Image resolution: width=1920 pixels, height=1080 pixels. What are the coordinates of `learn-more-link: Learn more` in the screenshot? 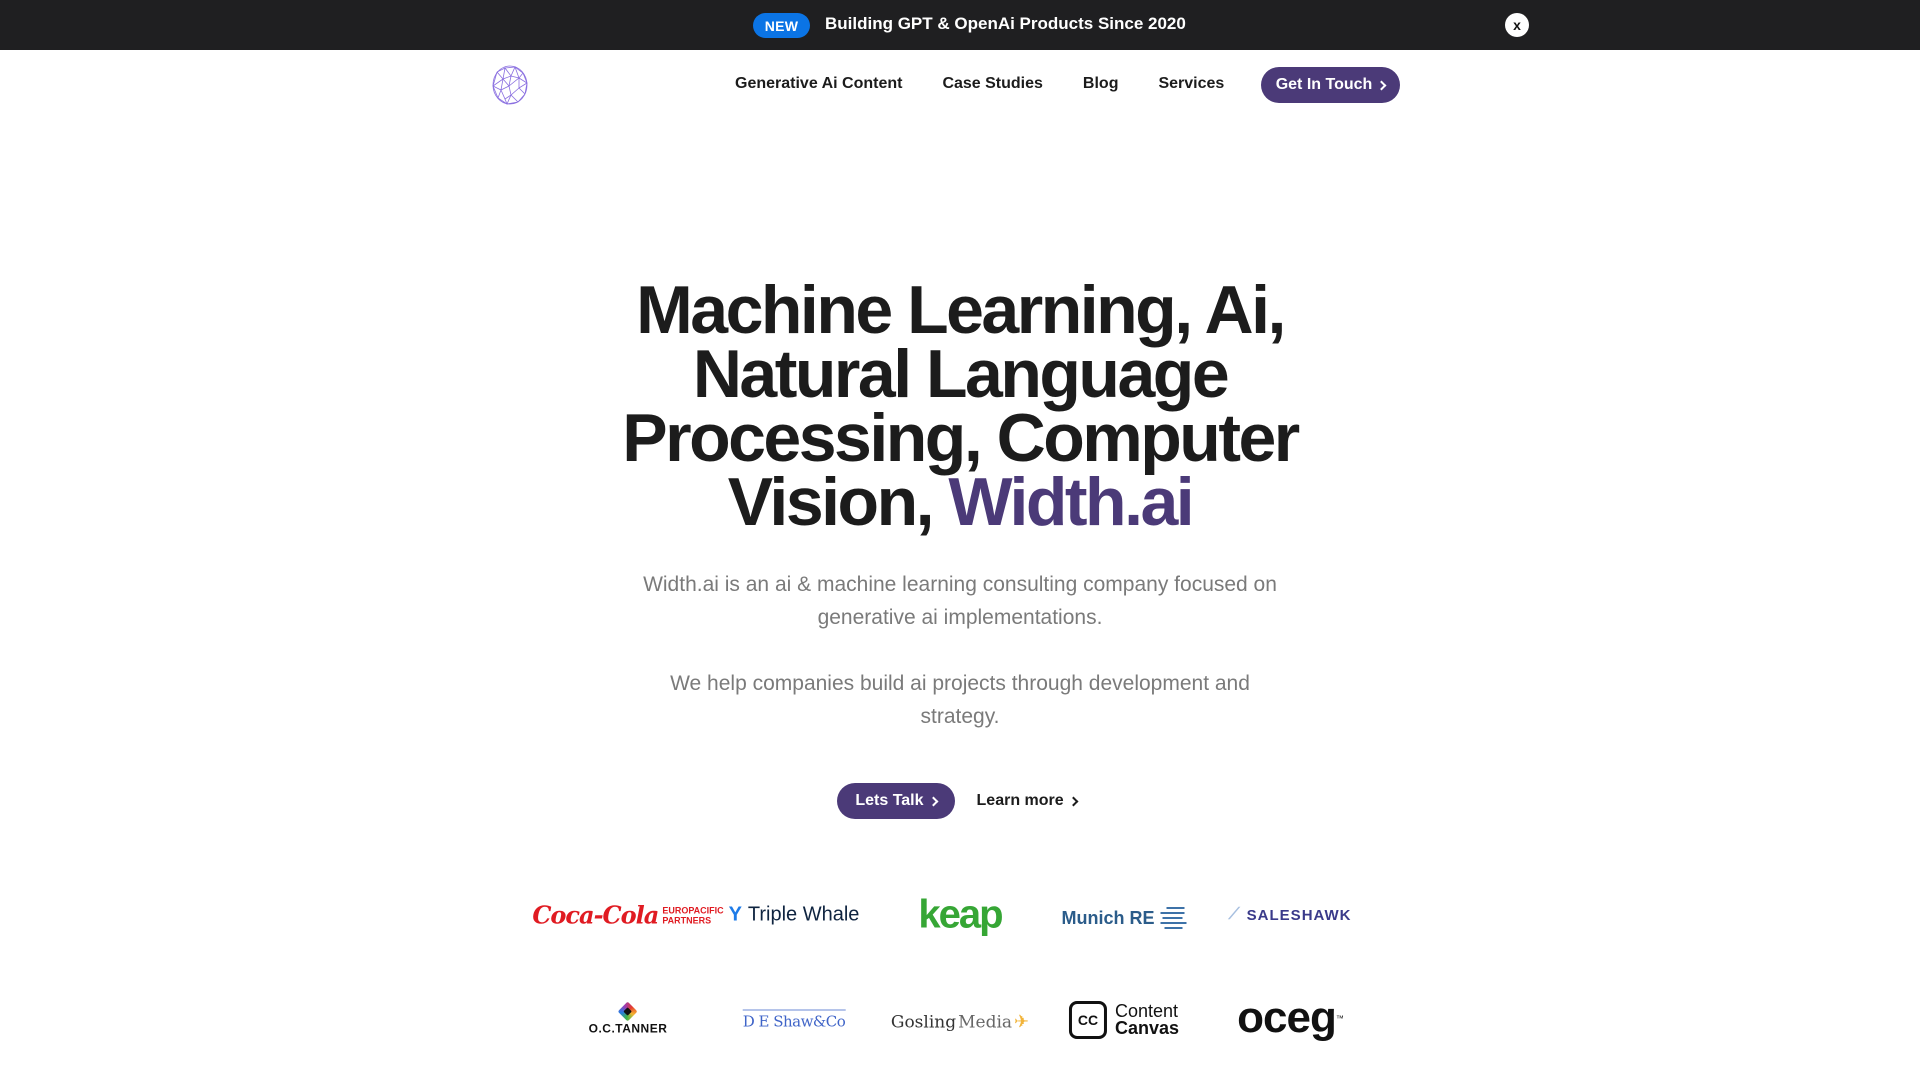 It's located at (1027, 801).